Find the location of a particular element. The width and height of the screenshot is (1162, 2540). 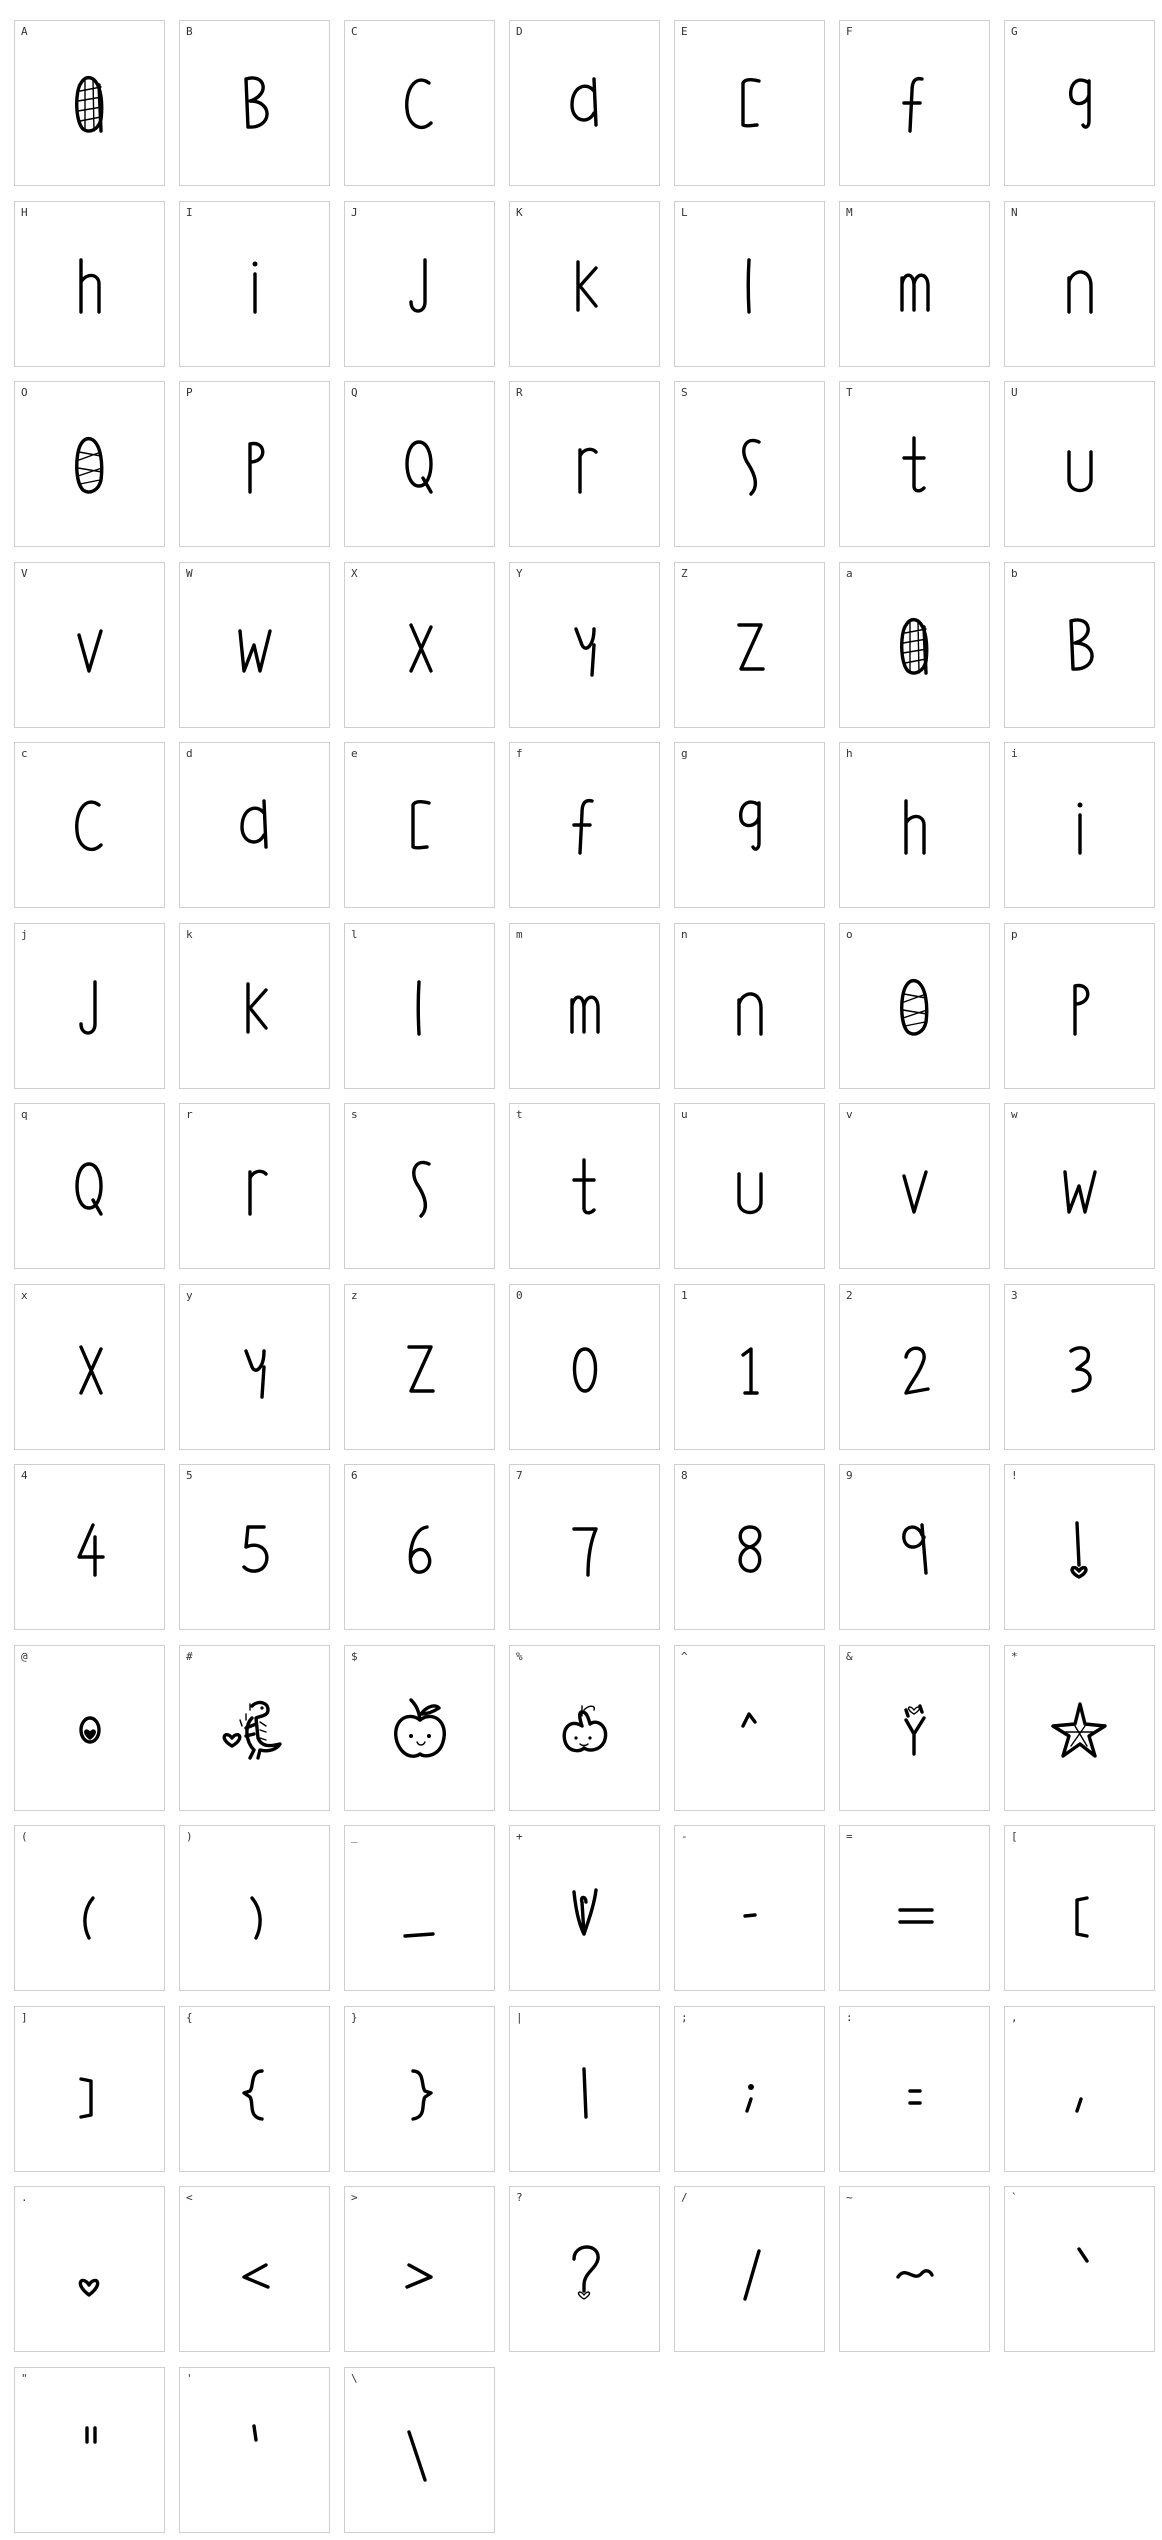

glyph-cell: * is located at coordinates (1079, 1728).